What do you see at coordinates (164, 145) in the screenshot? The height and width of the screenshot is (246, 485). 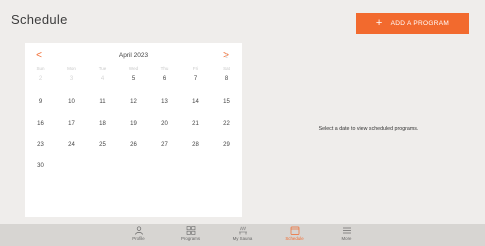 I see `calendar-day: 27` at bounding box center [164, 145].